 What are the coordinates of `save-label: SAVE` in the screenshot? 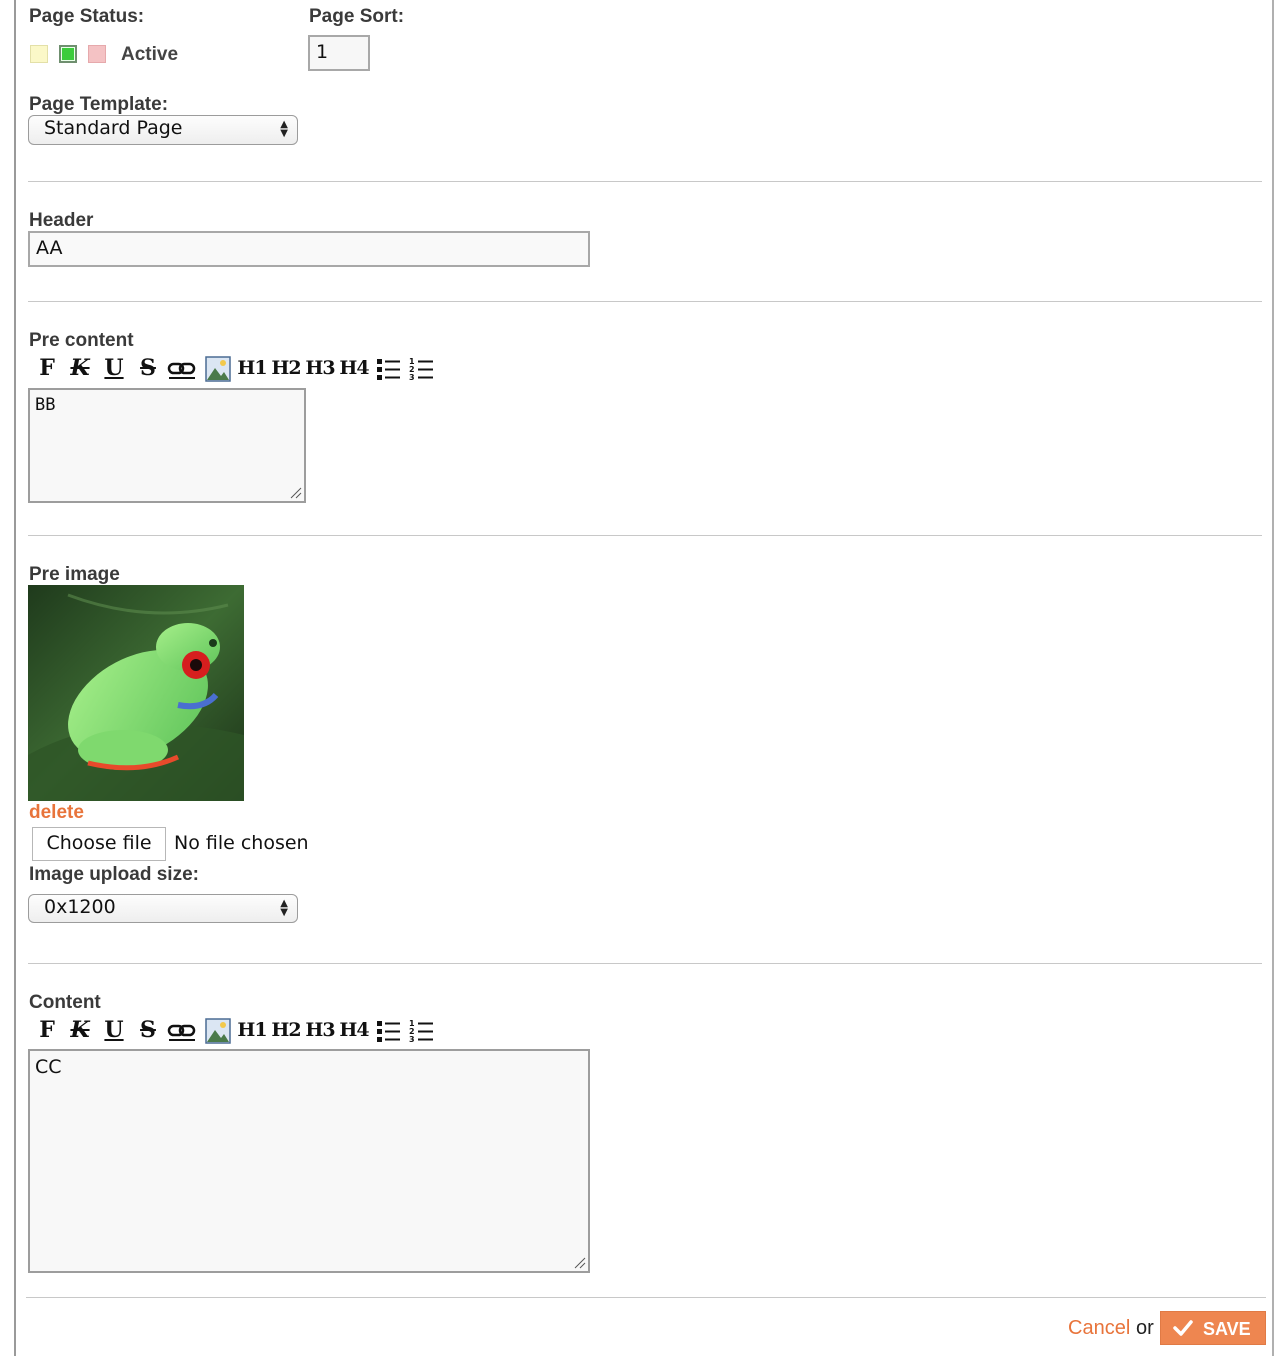 It's located at (1227, 1329).